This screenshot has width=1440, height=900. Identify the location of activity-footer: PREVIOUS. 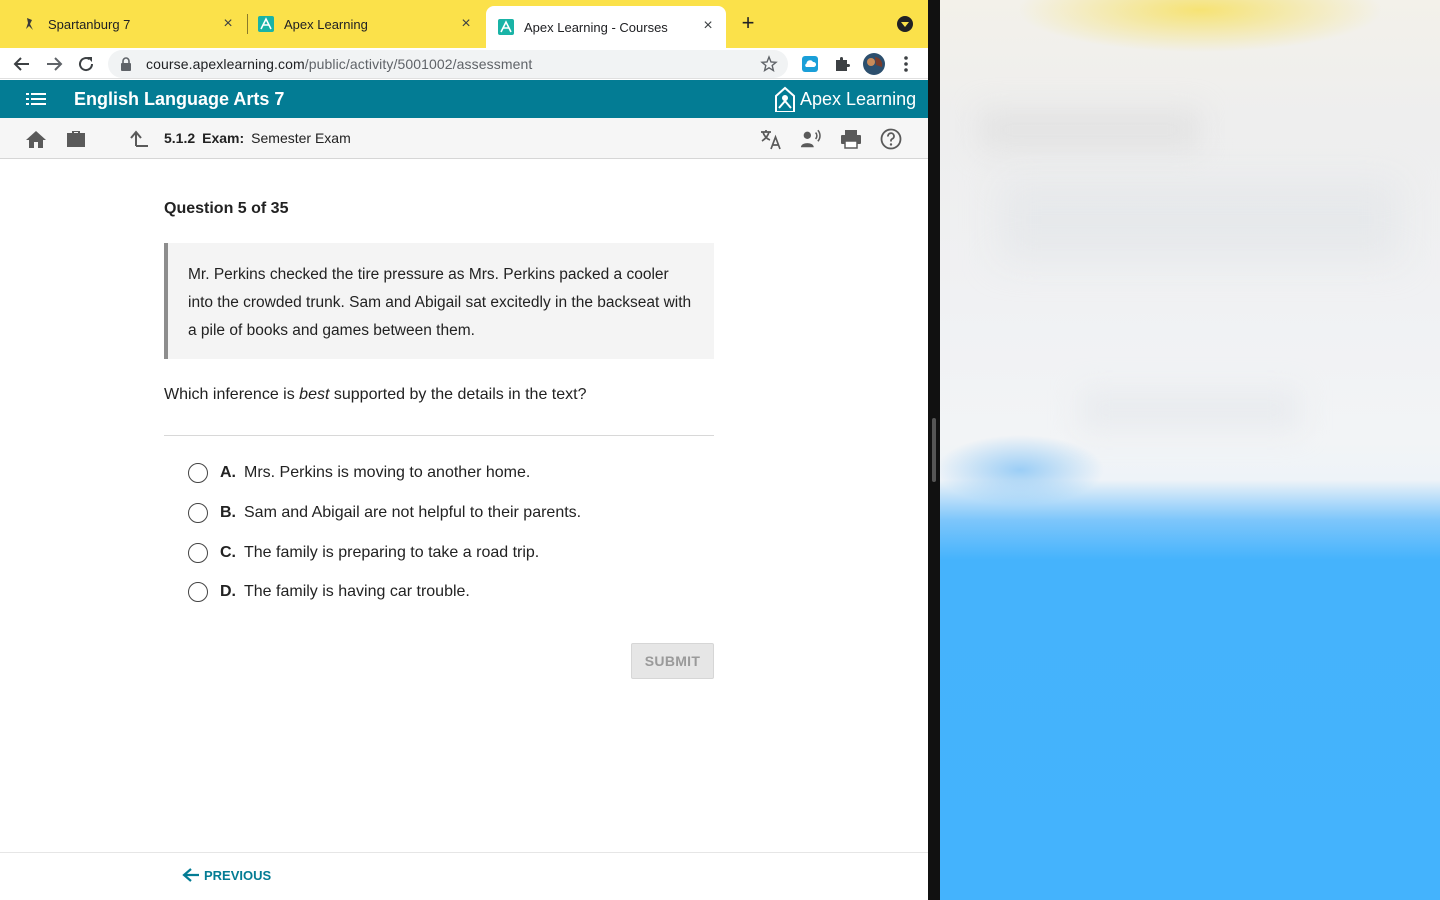
(464, 876).